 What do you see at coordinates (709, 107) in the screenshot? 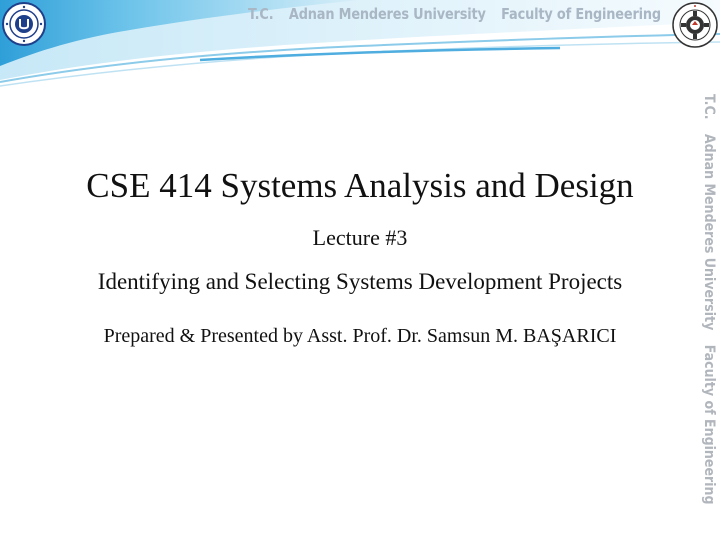
I see `side-institution-prefix: T.C.` at bounding box center [709, 107].